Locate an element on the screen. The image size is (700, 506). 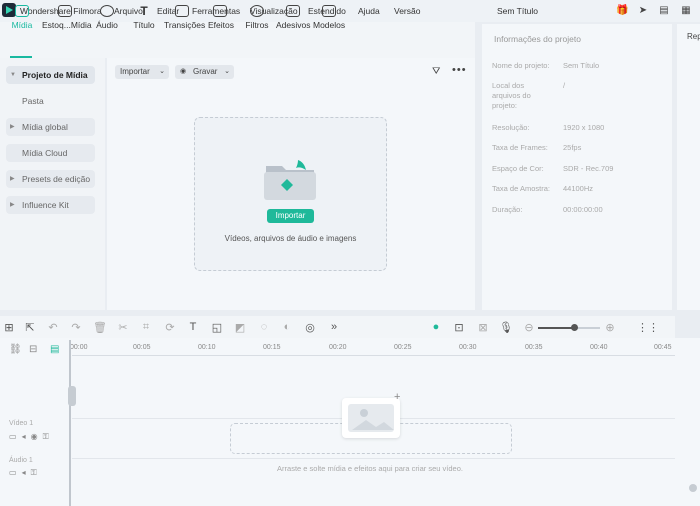
zoom-out-icon: ⊖ is located at coordinates (529, 327).